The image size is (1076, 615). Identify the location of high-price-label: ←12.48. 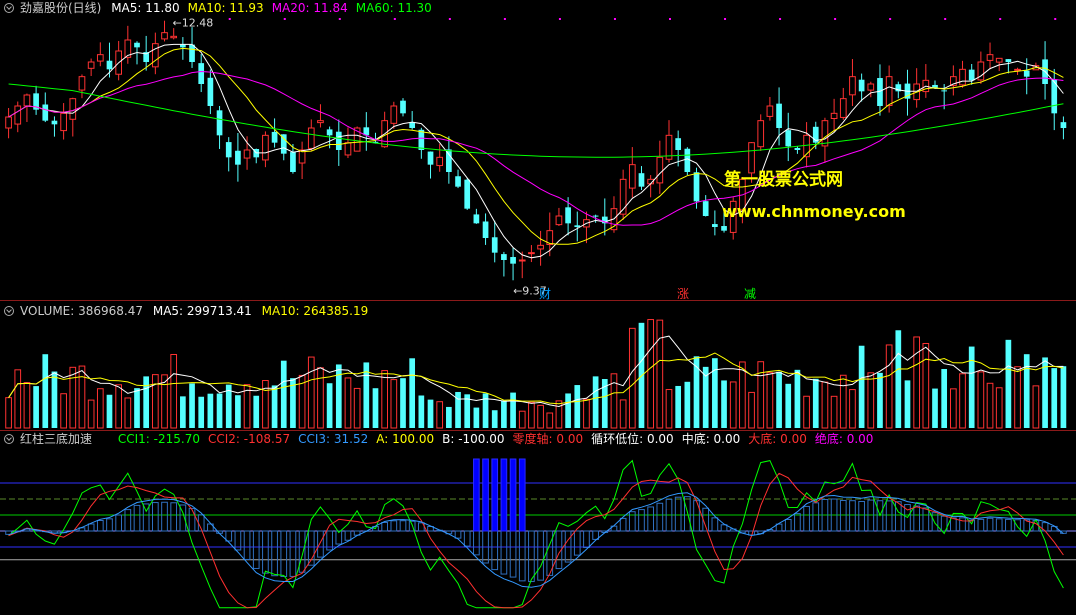
(193, 23).